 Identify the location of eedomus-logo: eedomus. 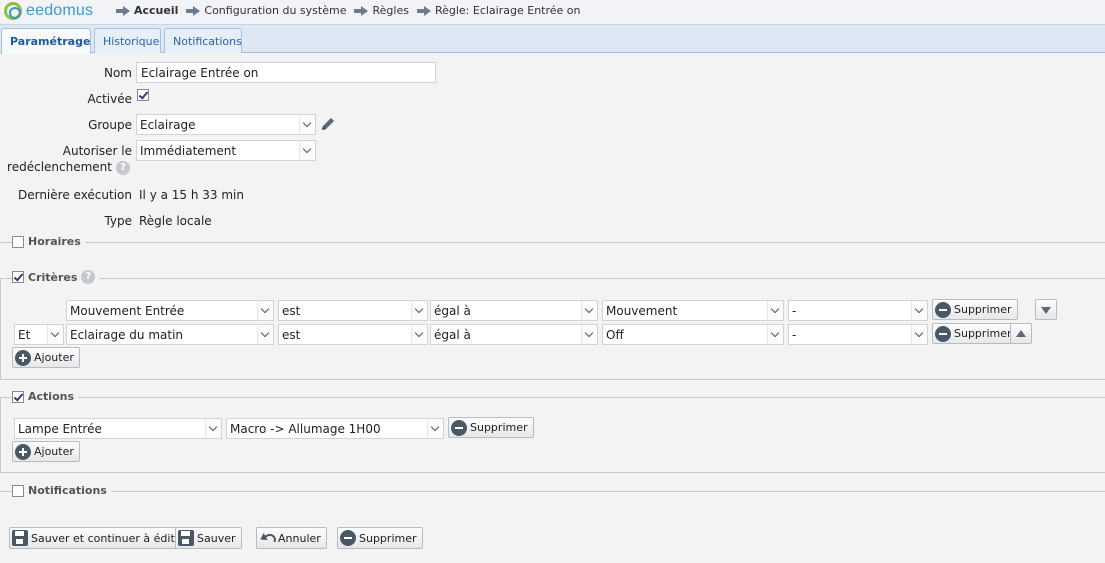
(48, 11).